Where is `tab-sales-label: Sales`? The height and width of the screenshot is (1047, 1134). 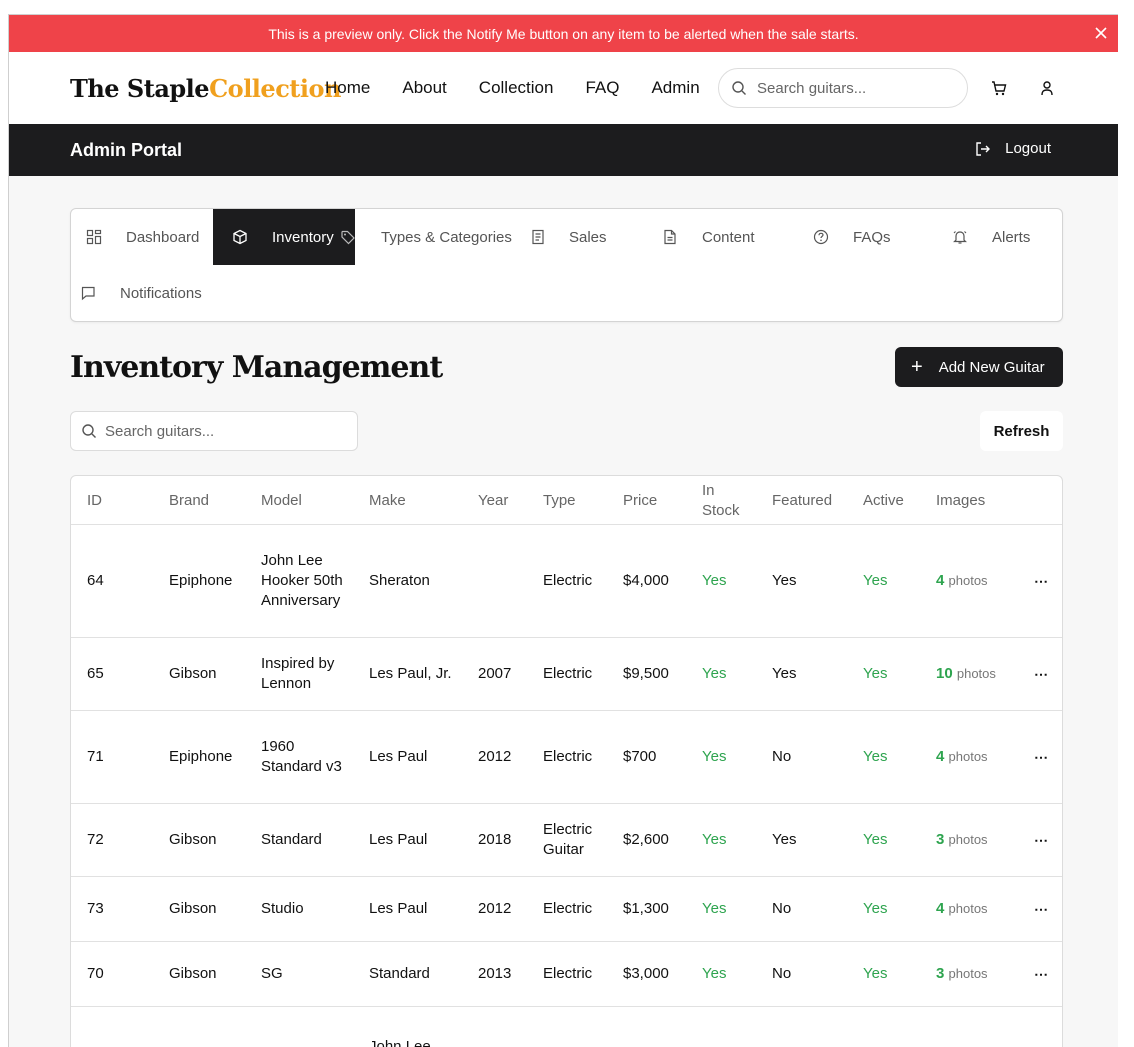
tab-sales-label: Sales is located at coordinates (588, 237).